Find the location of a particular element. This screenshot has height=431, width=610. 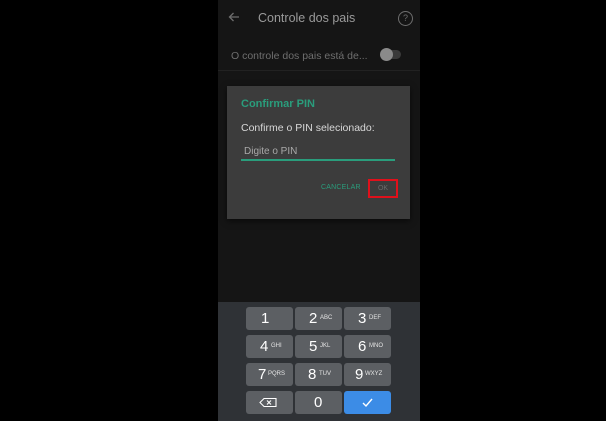

page-title: Controle dos pais is located at coordinates (307, 18).